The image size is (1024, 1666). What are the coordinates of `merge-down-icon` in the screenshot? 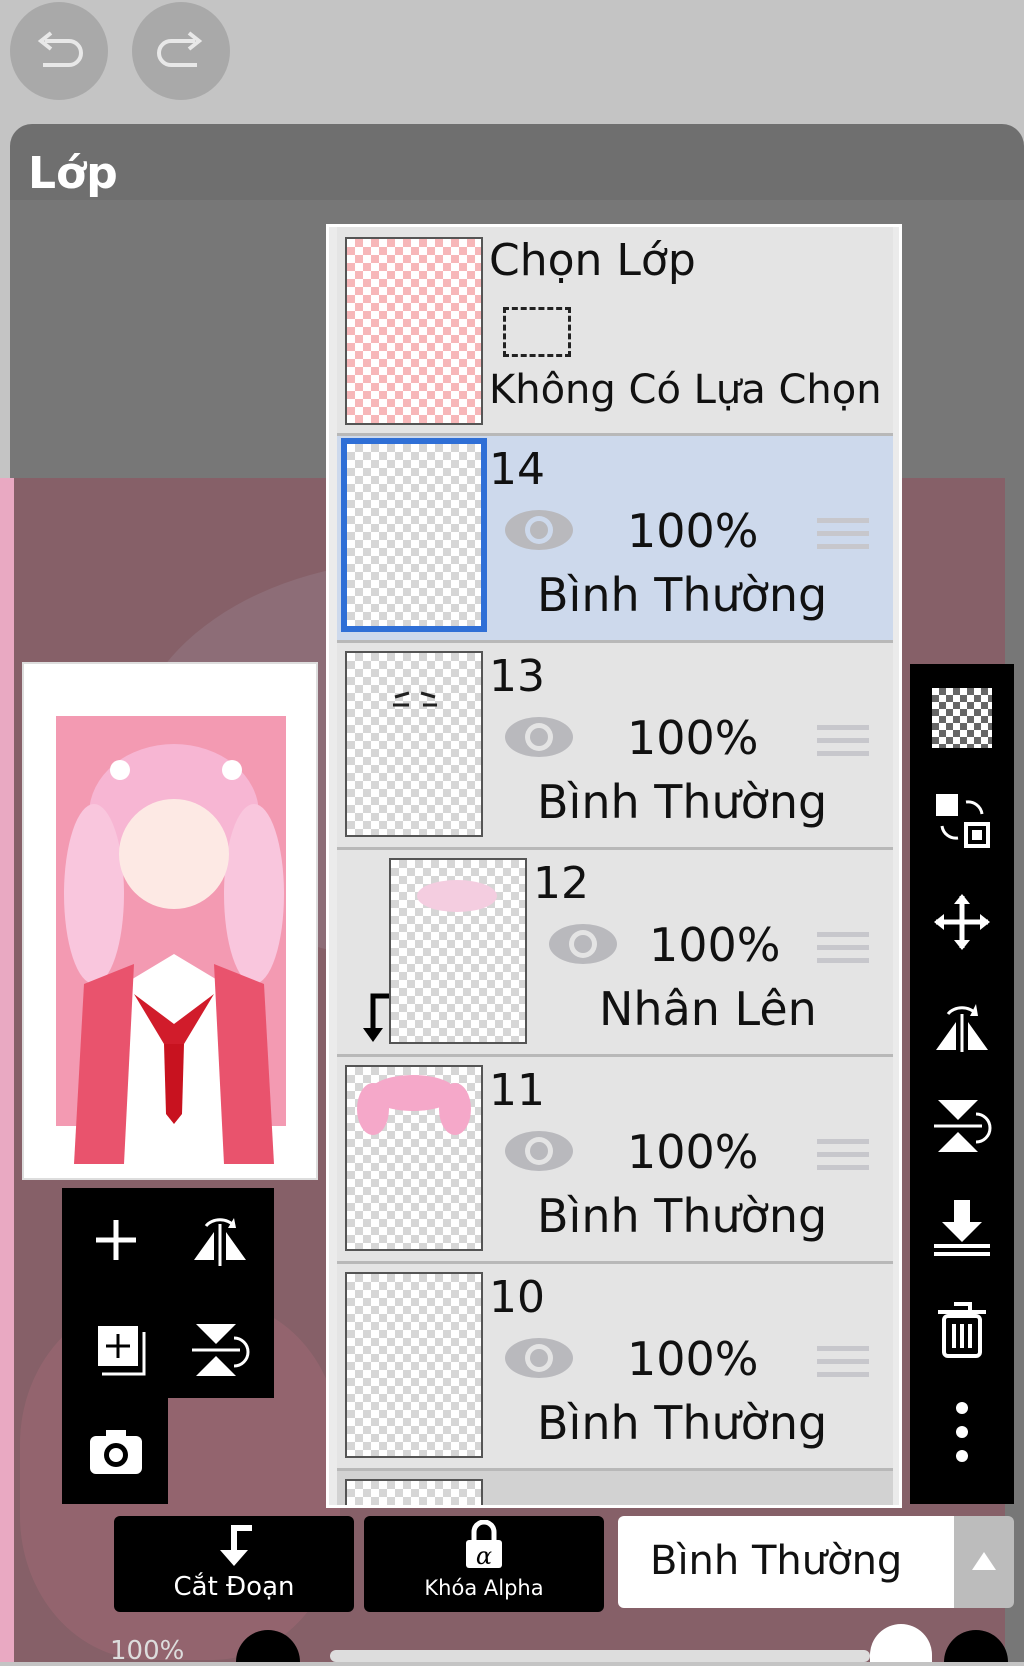 It's located at (962, 1228).